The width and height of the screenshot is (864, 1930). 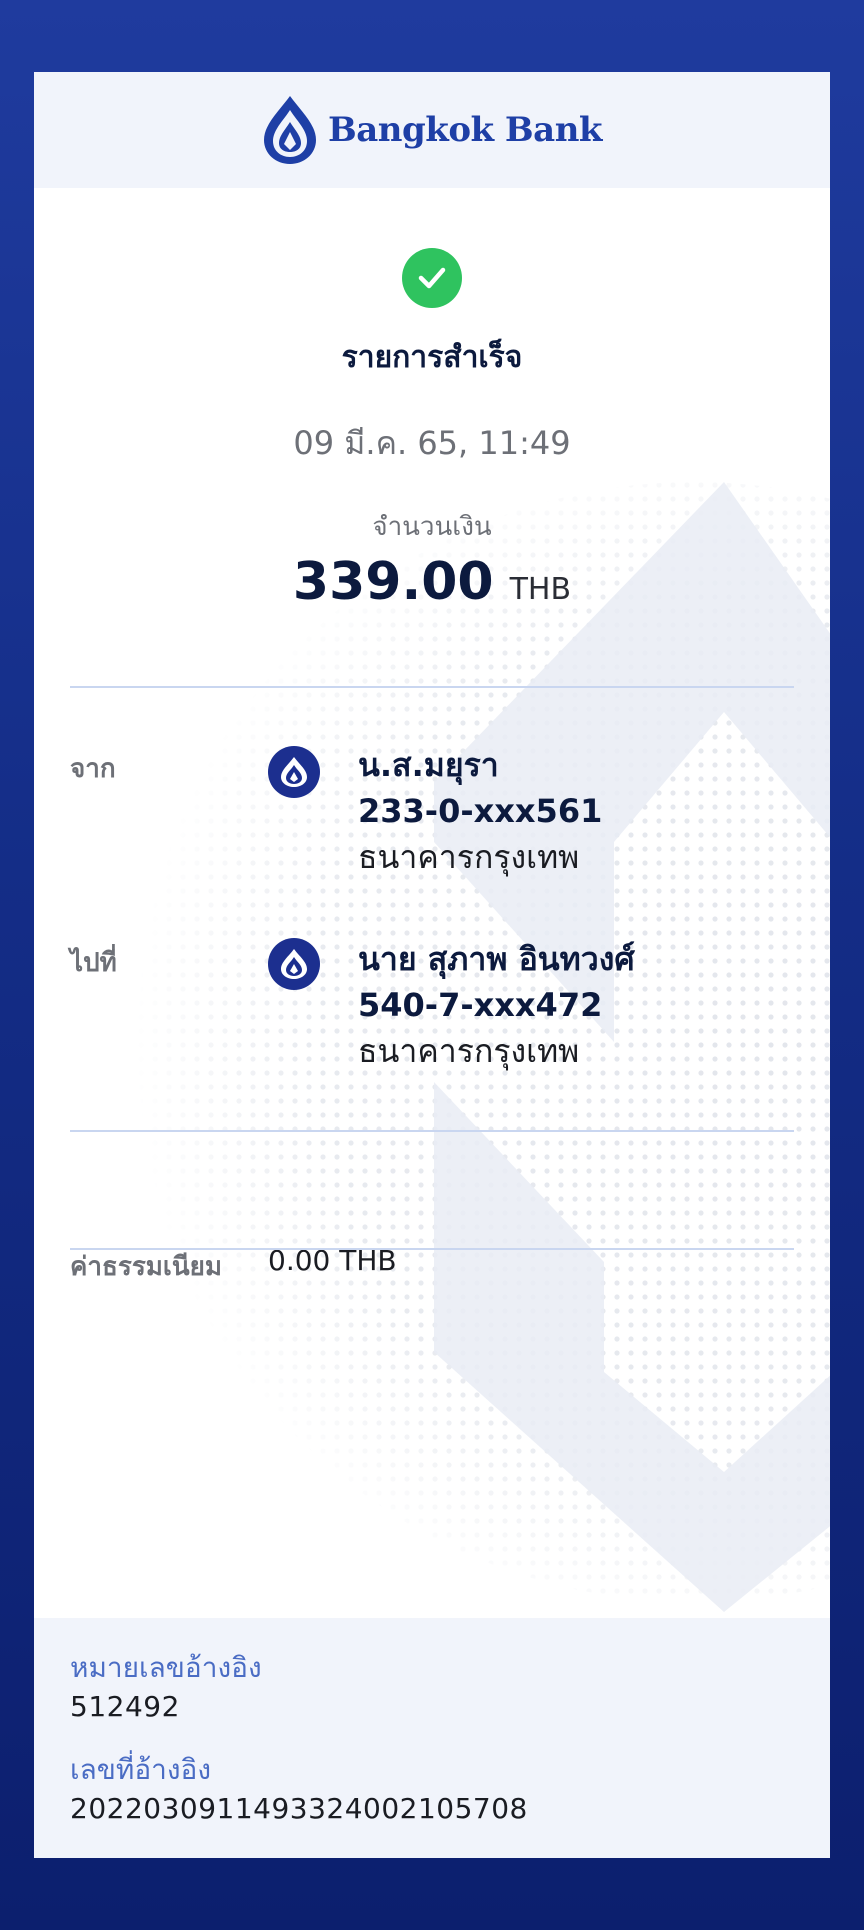 I want to click on brand: Bangkok Bank, so click(x=432, y=130).